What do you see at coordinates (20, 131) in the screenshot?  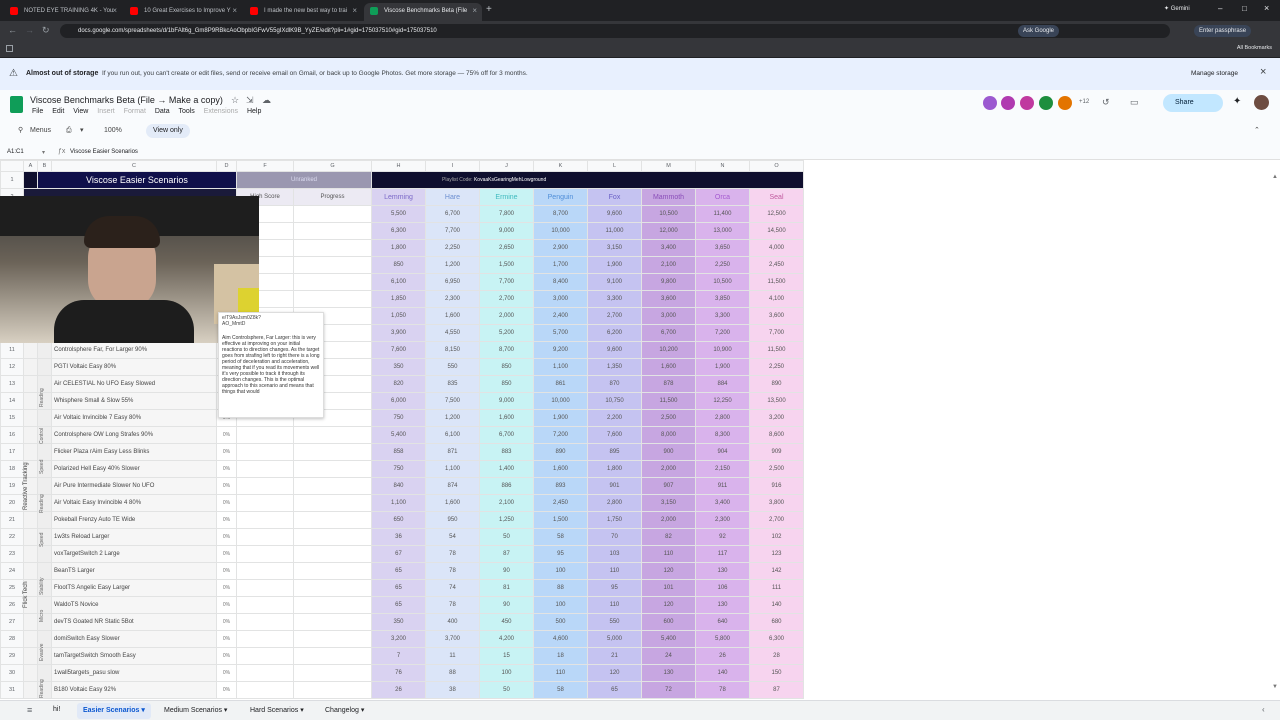 I see `search-menus-icon: ⚲` at bounding box center [20, 131].